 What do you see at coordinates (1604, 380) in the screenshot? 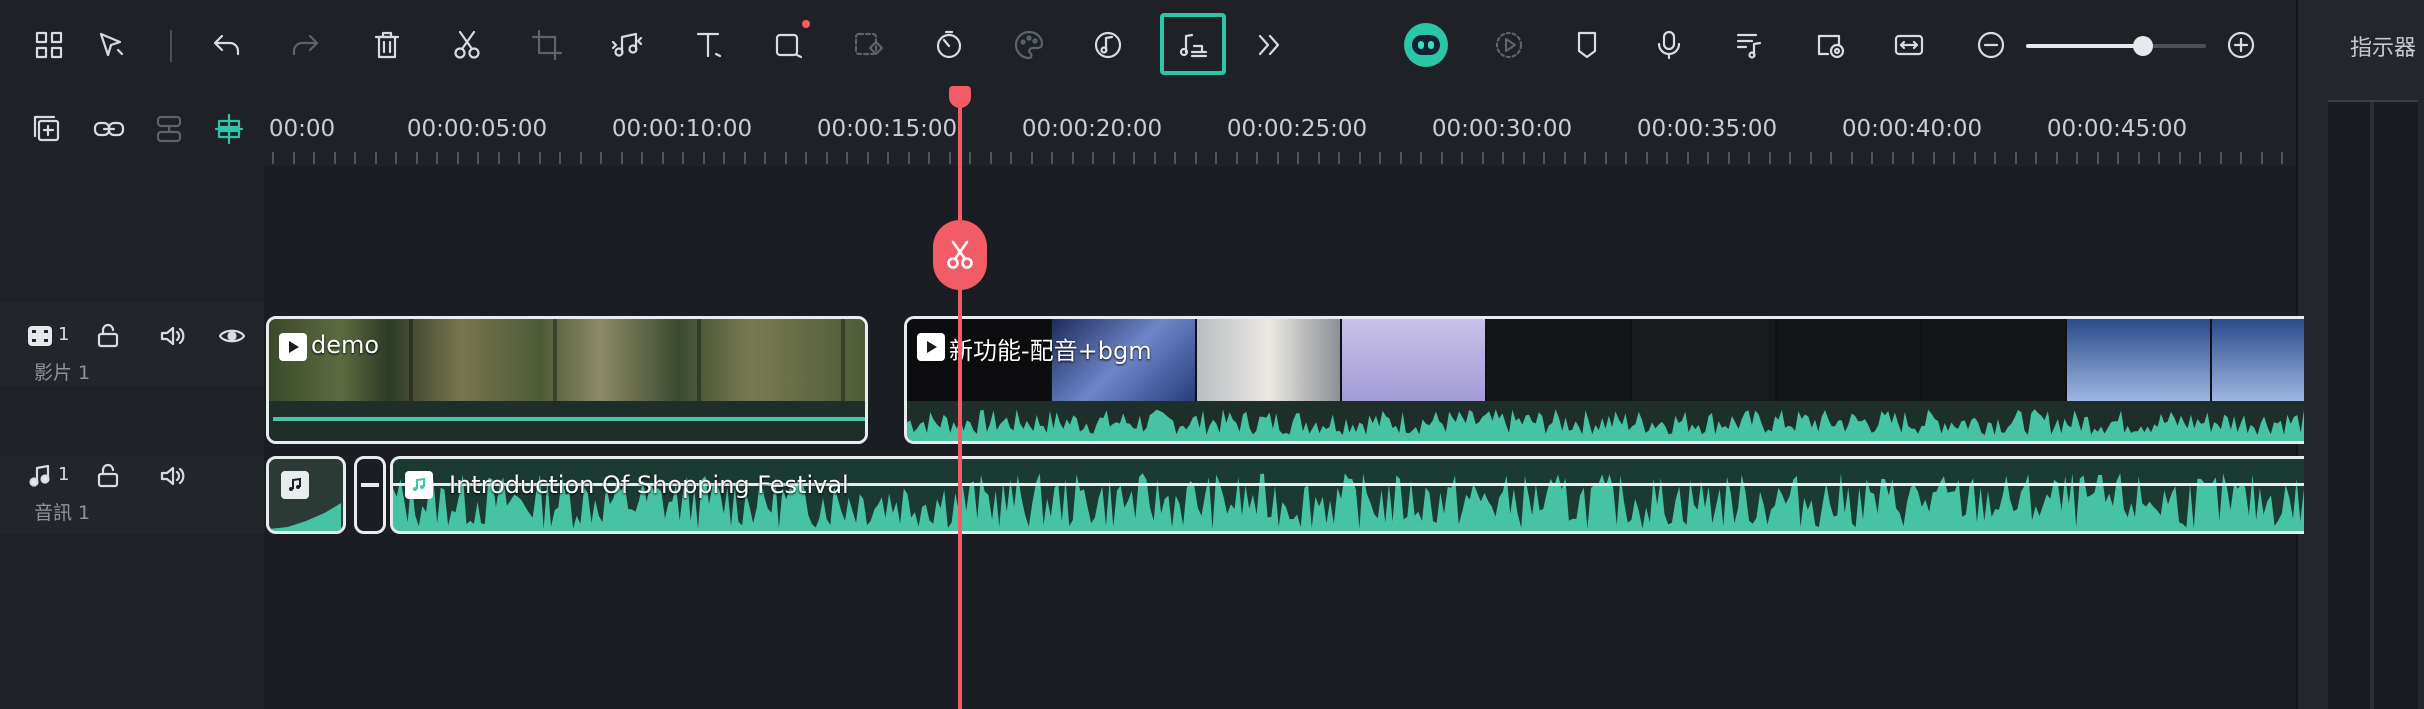
I see `video-clip-new-feature: 新功能-配音+bgm` at bounding box center [1604, 380].